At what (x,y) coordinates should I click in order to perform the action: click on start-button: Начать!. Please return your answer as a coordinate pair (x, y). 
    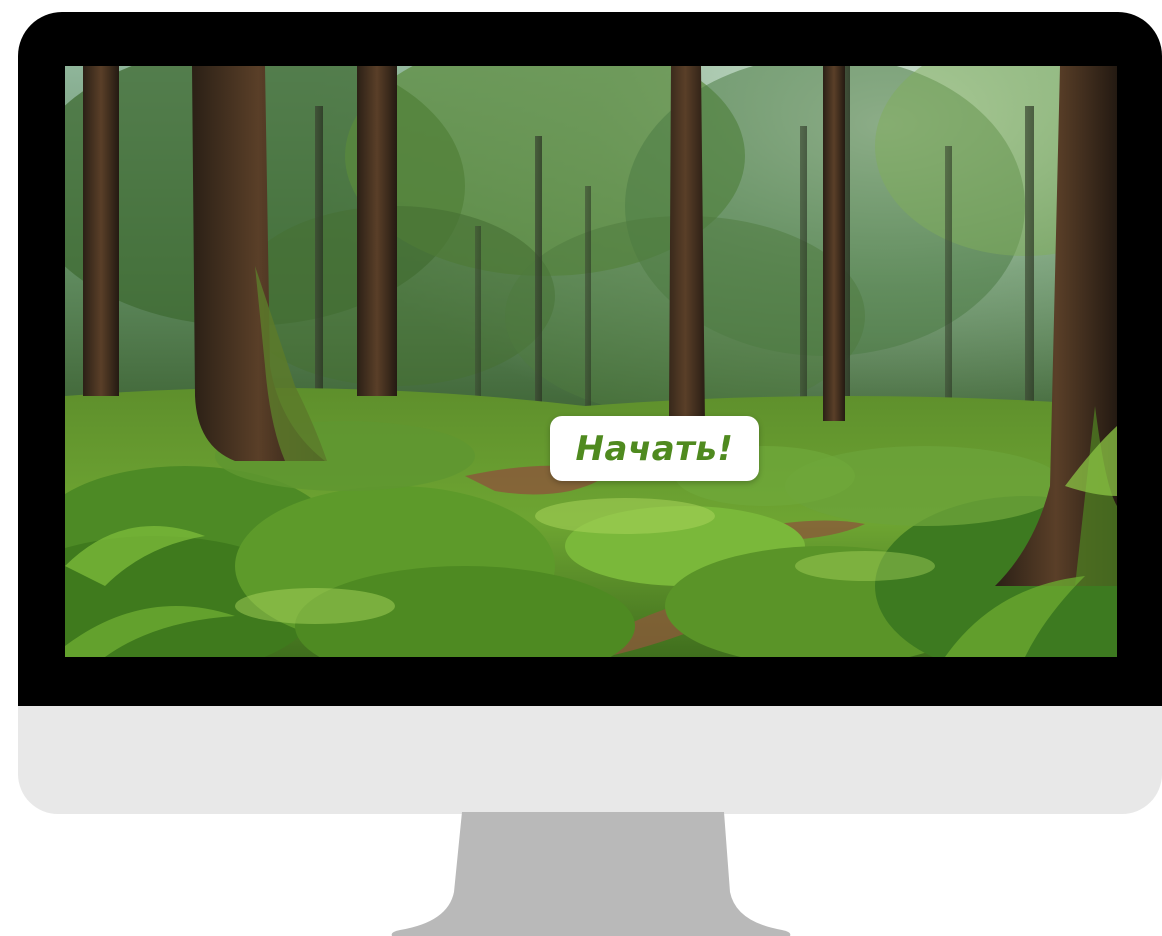
    Looking at the image, I should click on (654, 448).